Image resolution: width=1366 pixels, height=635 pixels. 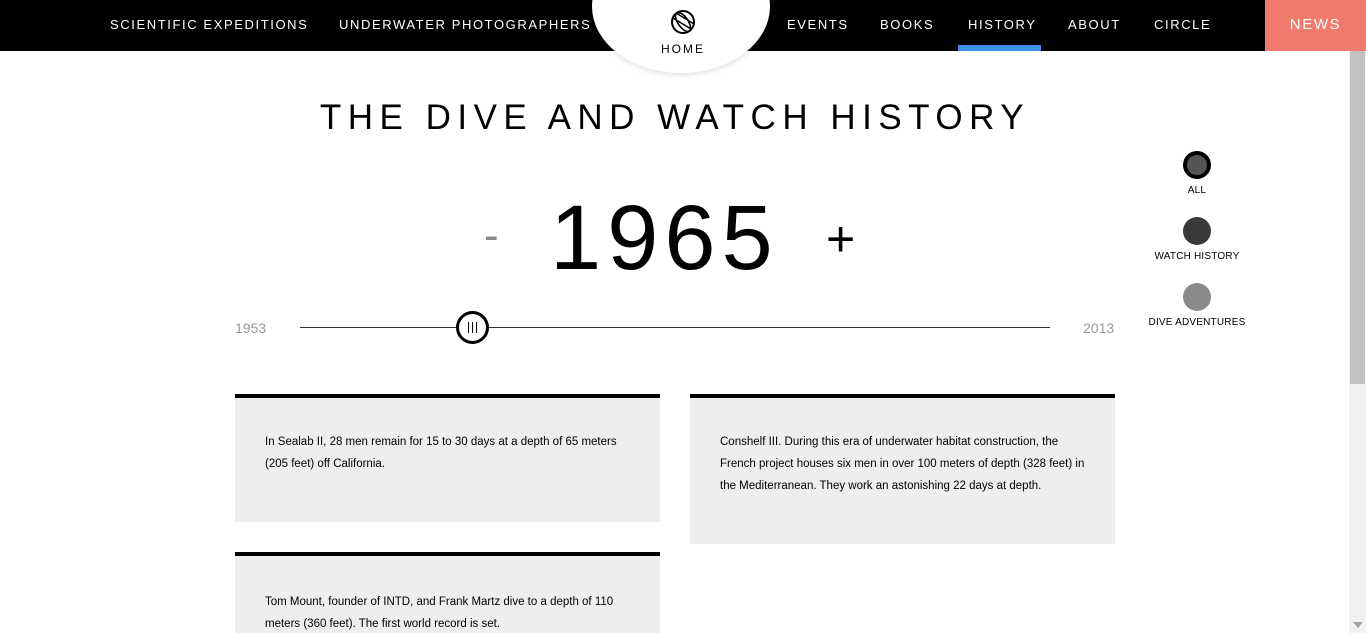 I want to click on page-title: THE DIVE AND WATCH HISTORY, so click(x=675, y=117).